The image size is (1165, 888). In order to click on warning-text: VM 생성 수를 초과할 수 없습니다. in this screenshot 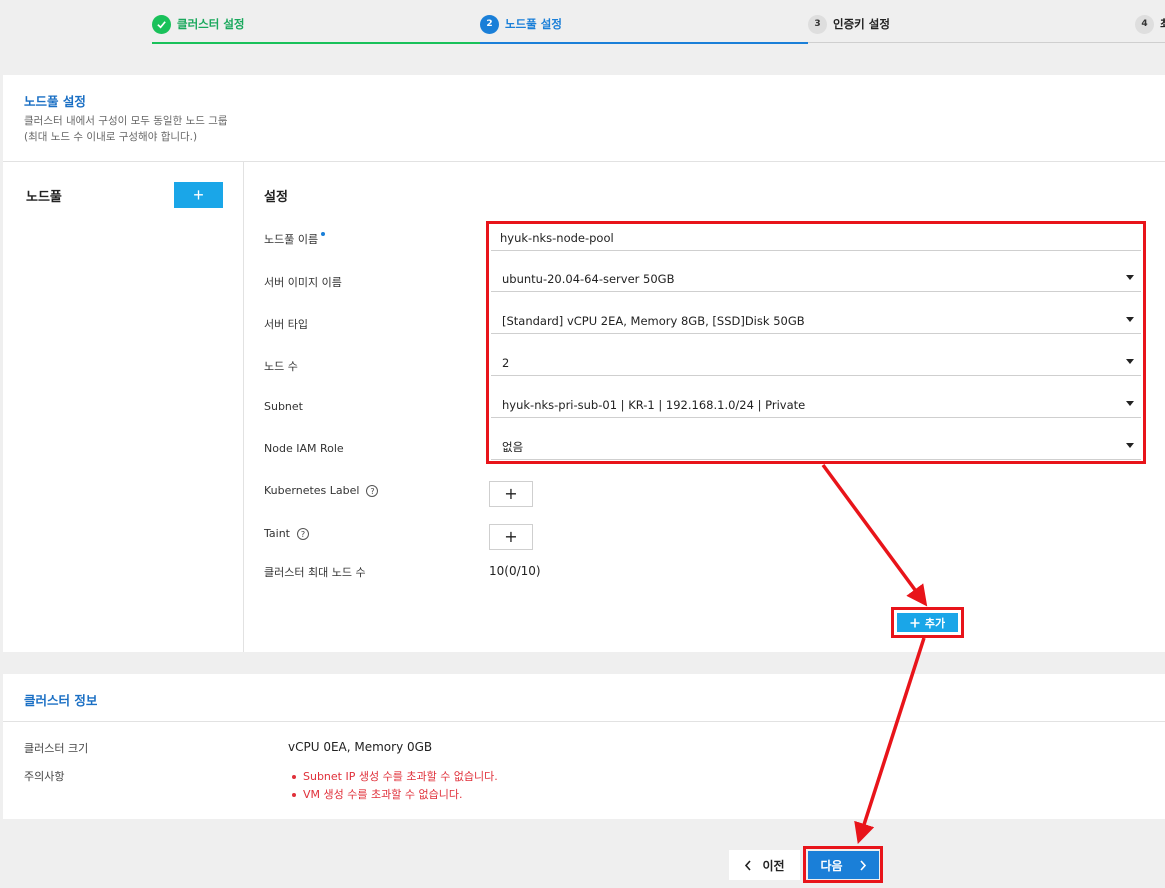, I will do `click(383, 794)`.